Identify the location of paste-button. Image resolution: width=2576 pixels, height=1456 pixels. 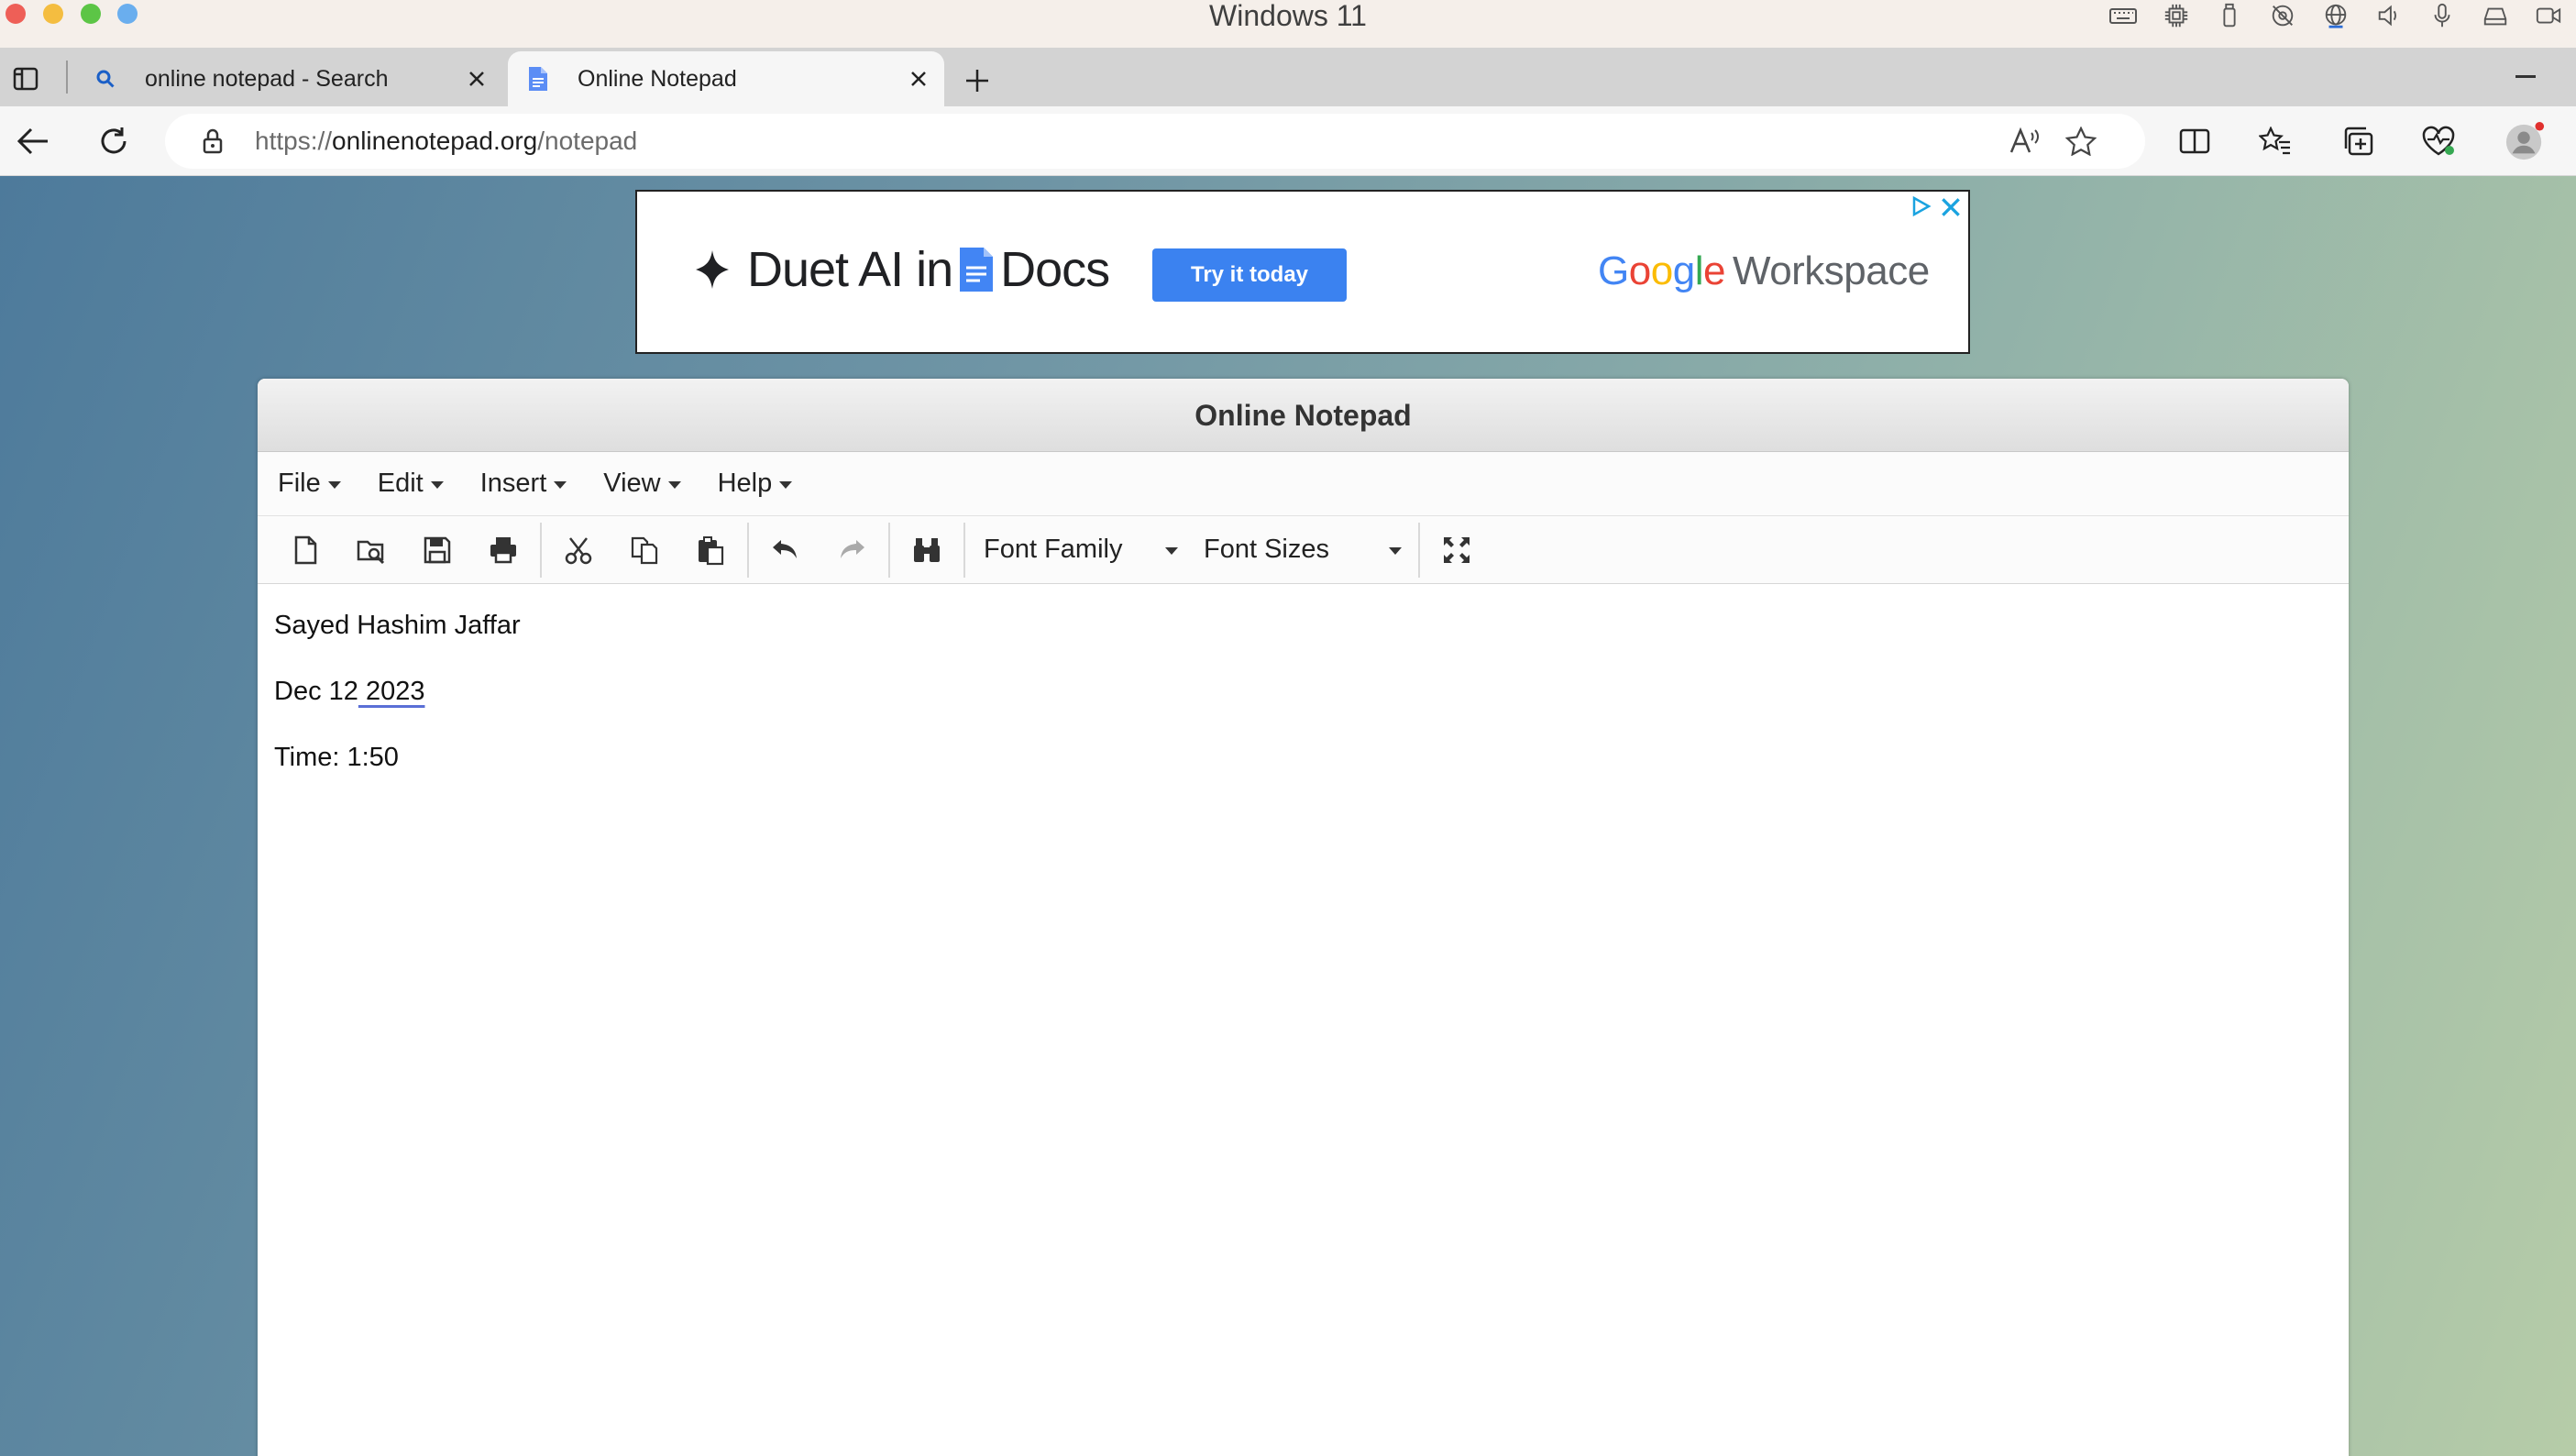
(710, 550).